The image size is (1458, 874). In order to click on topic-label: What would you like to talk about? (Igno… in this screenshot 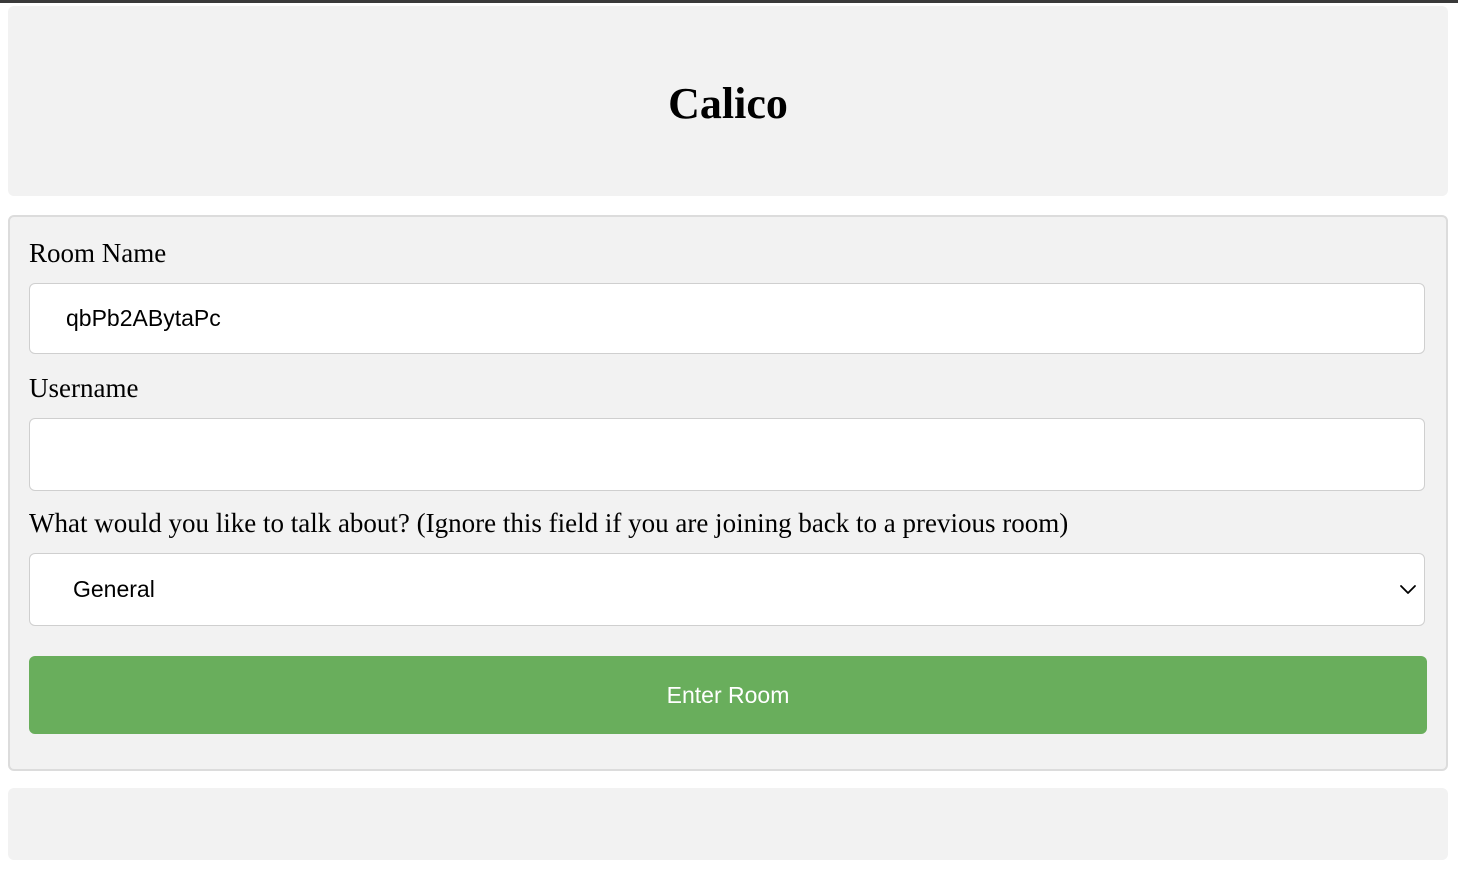, I will do `click(549, 523)`.